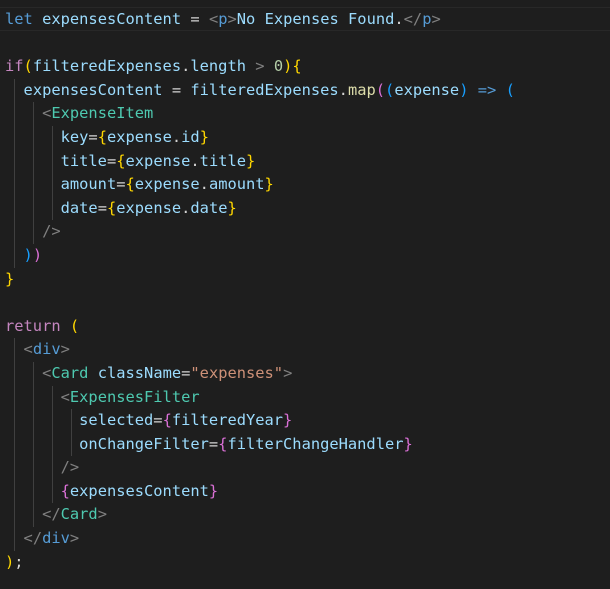 This screenshot has width=610, height=589. What do you see at coordinates (186, 420) in the screenshot?
I see `code-line-text: selected={filteredYear}` at bounding box center [186, 420].